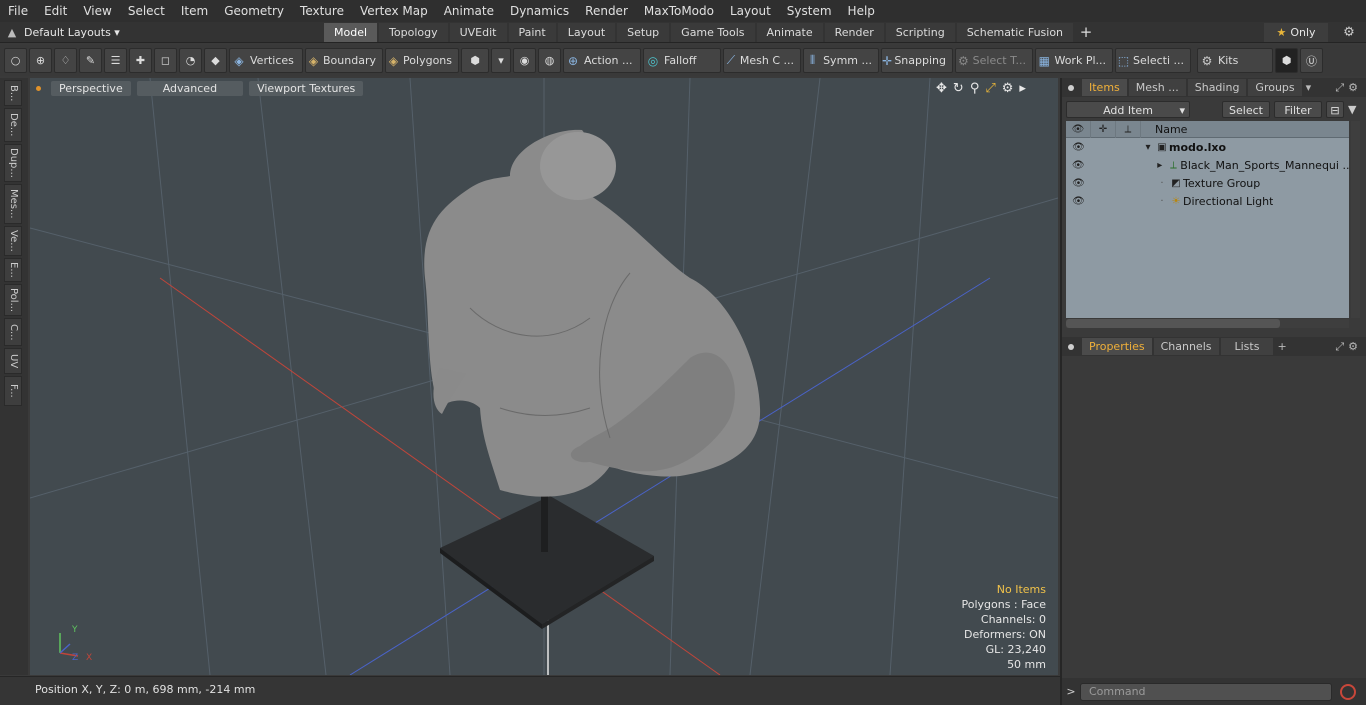 The width and height of the screenshot is (1366, 705). I want to click on zoom-icon: ⚲, so click(975, 88).